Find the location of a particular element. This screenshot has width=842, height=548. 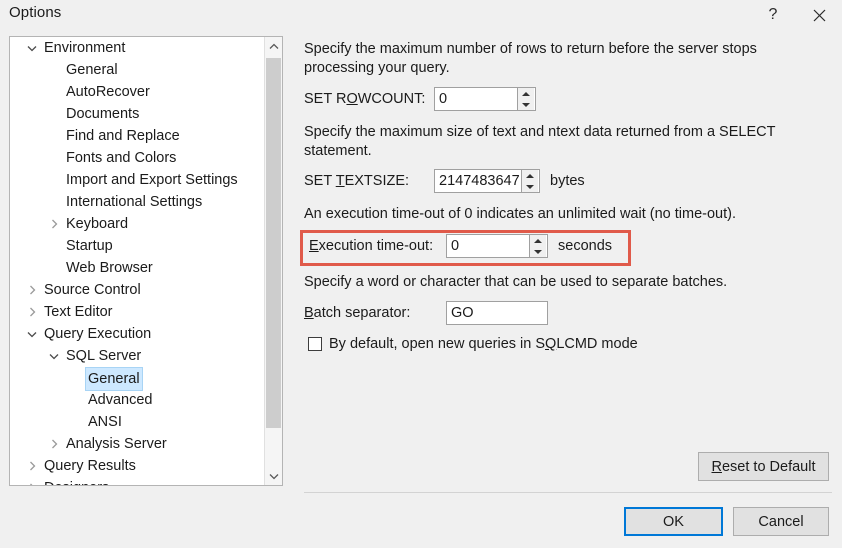

textsize-spinbox is located at coordinates (487, 181).